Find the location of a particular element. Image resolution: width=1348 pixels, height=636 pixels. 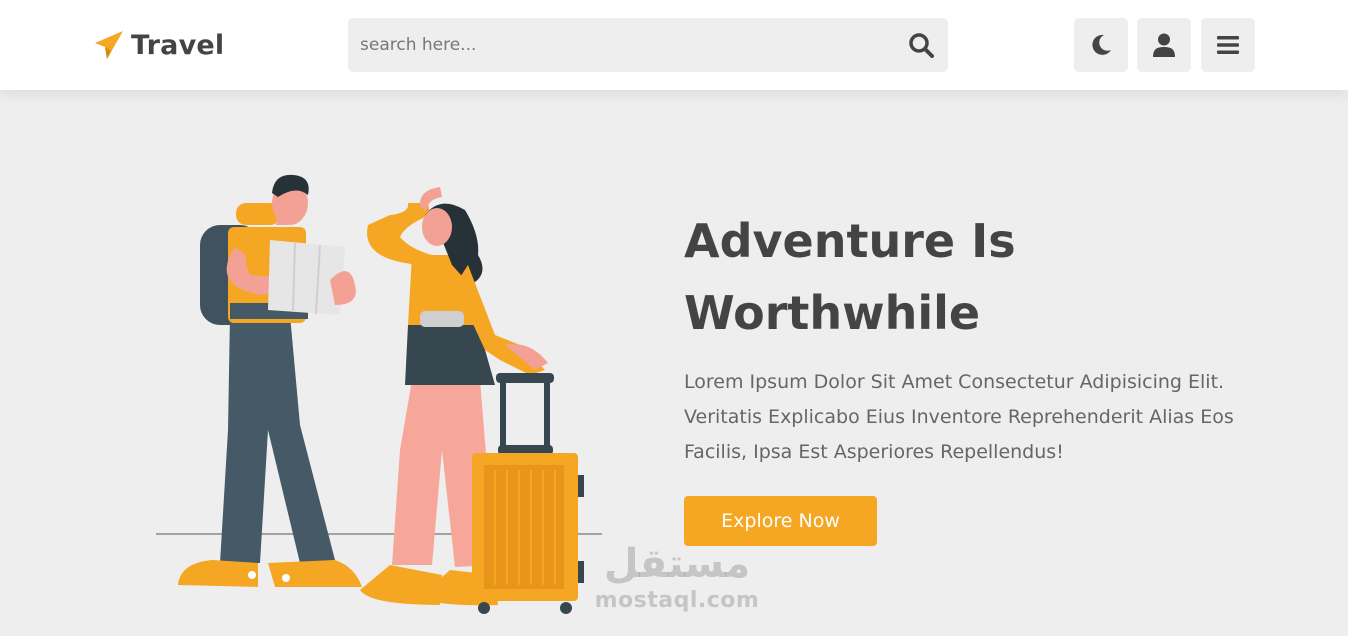

menu-button is located at coordinates (1228, 45).